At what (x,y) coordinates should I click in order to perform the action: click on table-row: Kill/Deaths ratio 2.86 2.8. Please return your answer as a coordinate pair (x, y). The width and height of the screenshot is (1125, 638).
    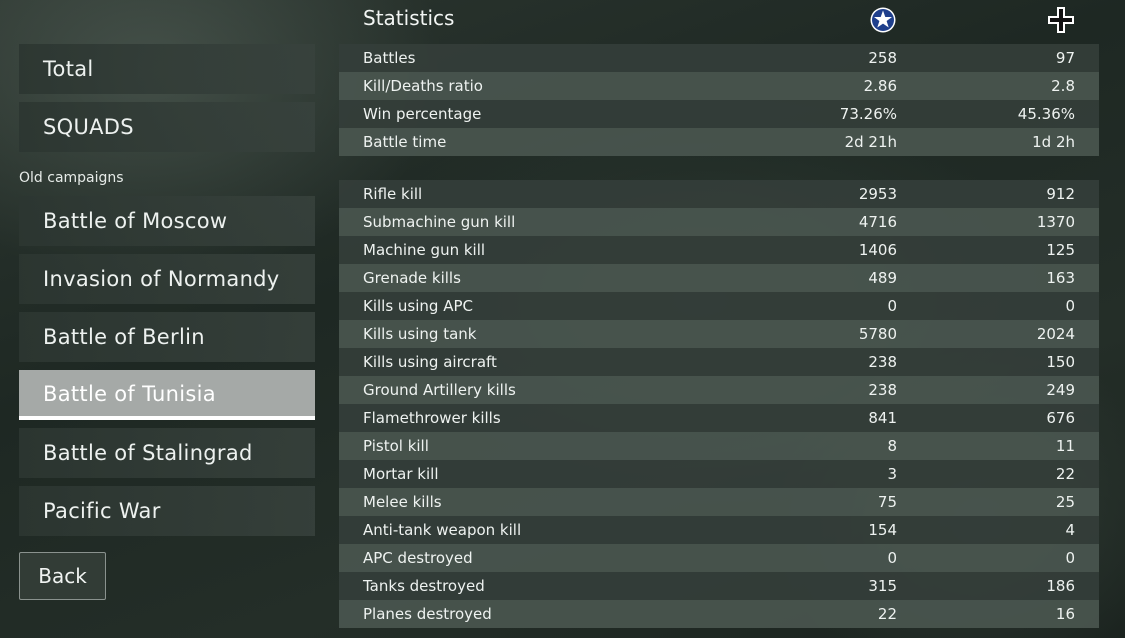
    Looking at the image, I should click on (719, 86).